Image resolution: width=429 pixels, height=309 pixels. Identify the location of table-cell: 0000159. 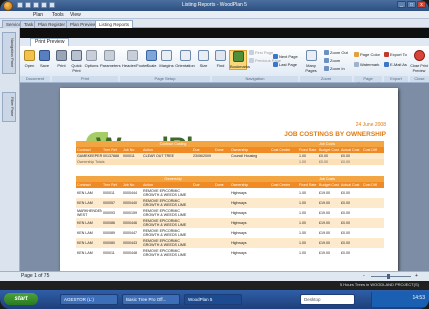
(132, 213).